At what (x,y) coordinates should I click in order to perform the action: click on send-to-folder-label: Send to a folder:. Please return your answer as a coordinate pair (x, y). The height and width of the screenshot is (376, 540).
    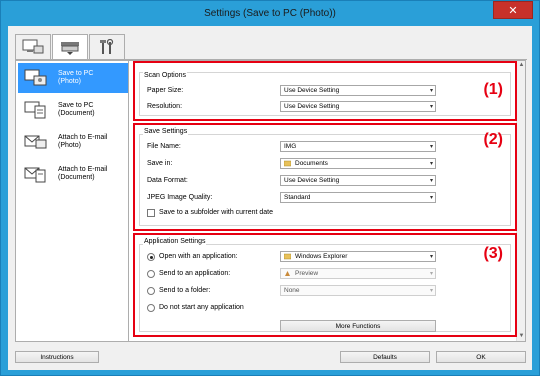
    Looking at the image, I should click on (185, 290).